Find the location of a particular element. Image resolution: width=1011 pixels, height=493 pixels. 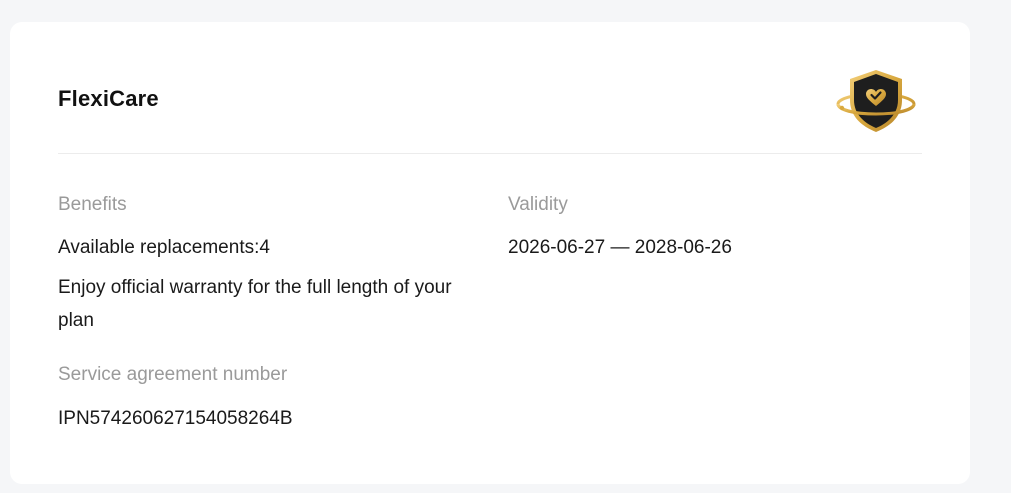

plan-title: FlexiCare is located at coordinates (108, 98).